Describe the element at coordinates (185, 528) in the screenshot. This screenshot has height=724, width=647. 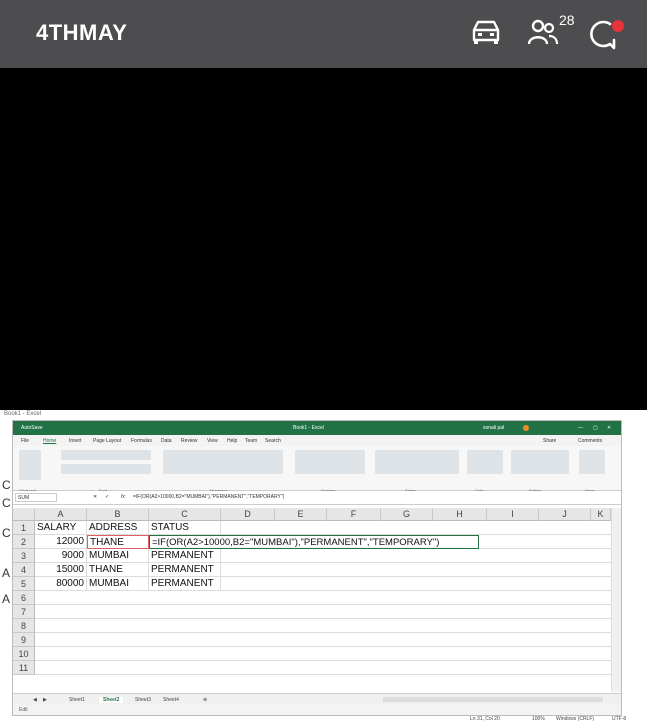
I see `cell-c1: STATUS` at that location.